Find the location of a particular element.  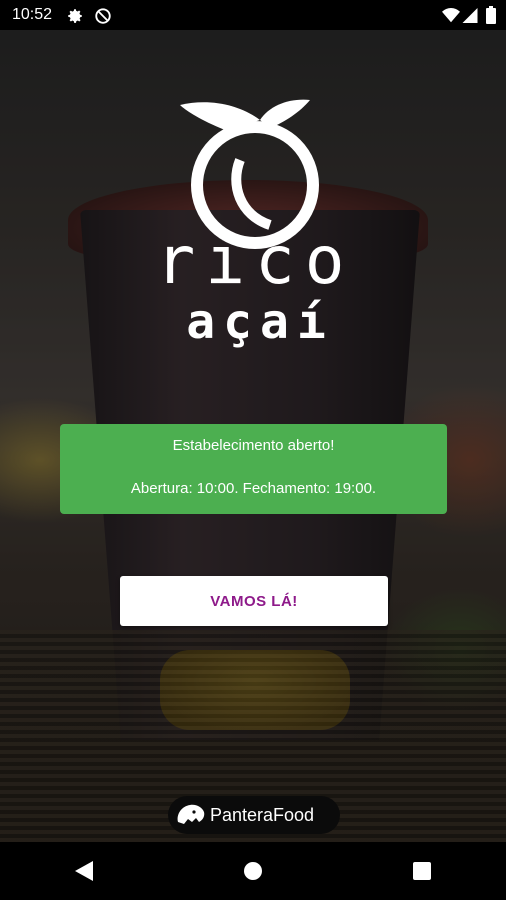

store-status-message: Estabelecimento aberto! is located at coordinates (253, 445).